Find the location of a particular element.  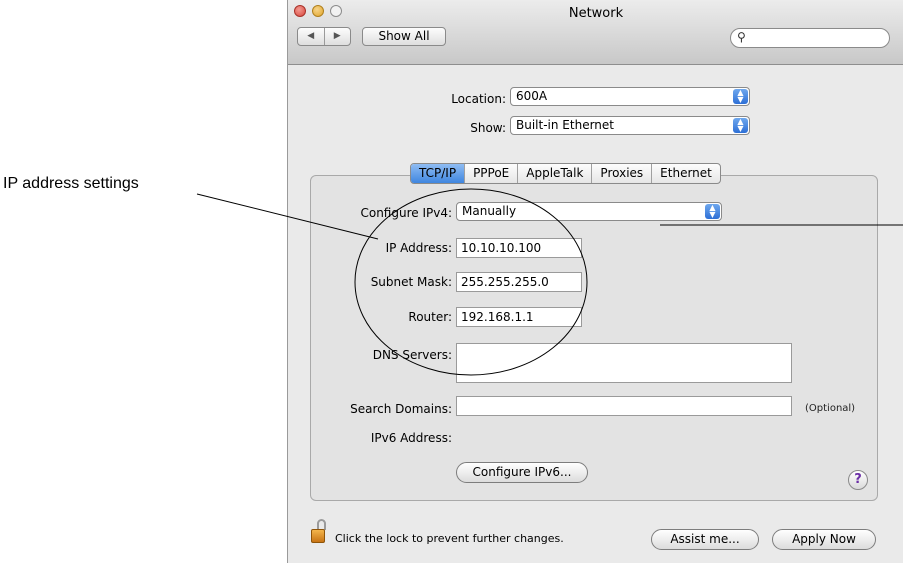

router-field: 192.168.1.1 is located at coordinates (519, 317).